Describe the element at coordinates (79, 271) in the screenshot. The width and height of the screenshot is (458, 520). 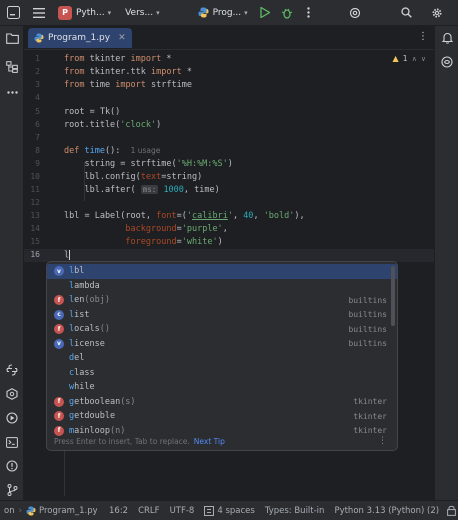
I see `completion-item-rest: bl` at that location.